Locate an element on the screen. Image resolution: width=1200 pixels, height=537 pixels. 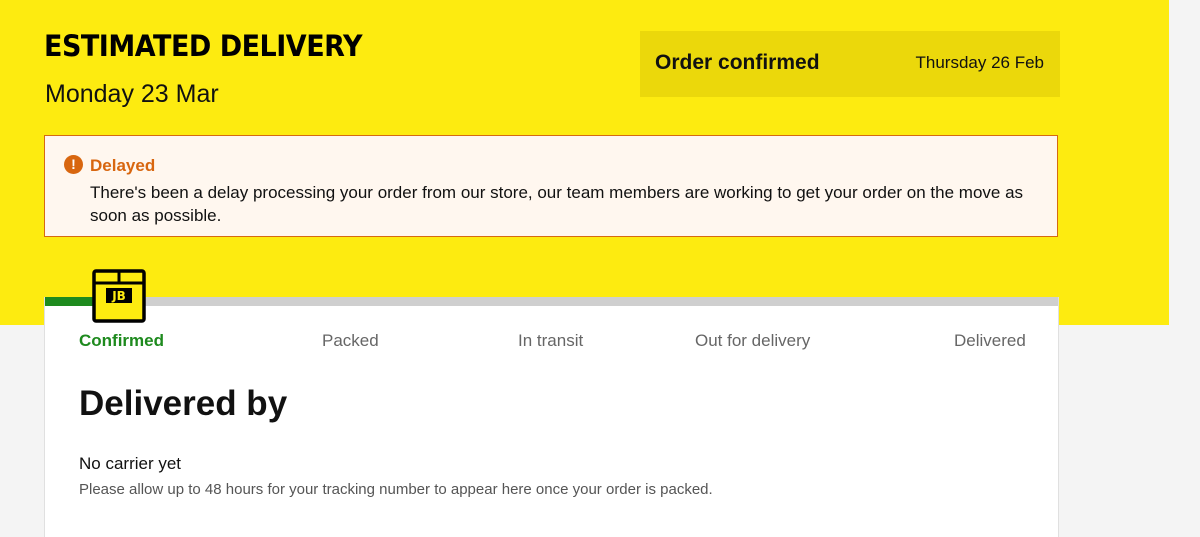
step-packed: Packed is located at coordinates (350, 340).